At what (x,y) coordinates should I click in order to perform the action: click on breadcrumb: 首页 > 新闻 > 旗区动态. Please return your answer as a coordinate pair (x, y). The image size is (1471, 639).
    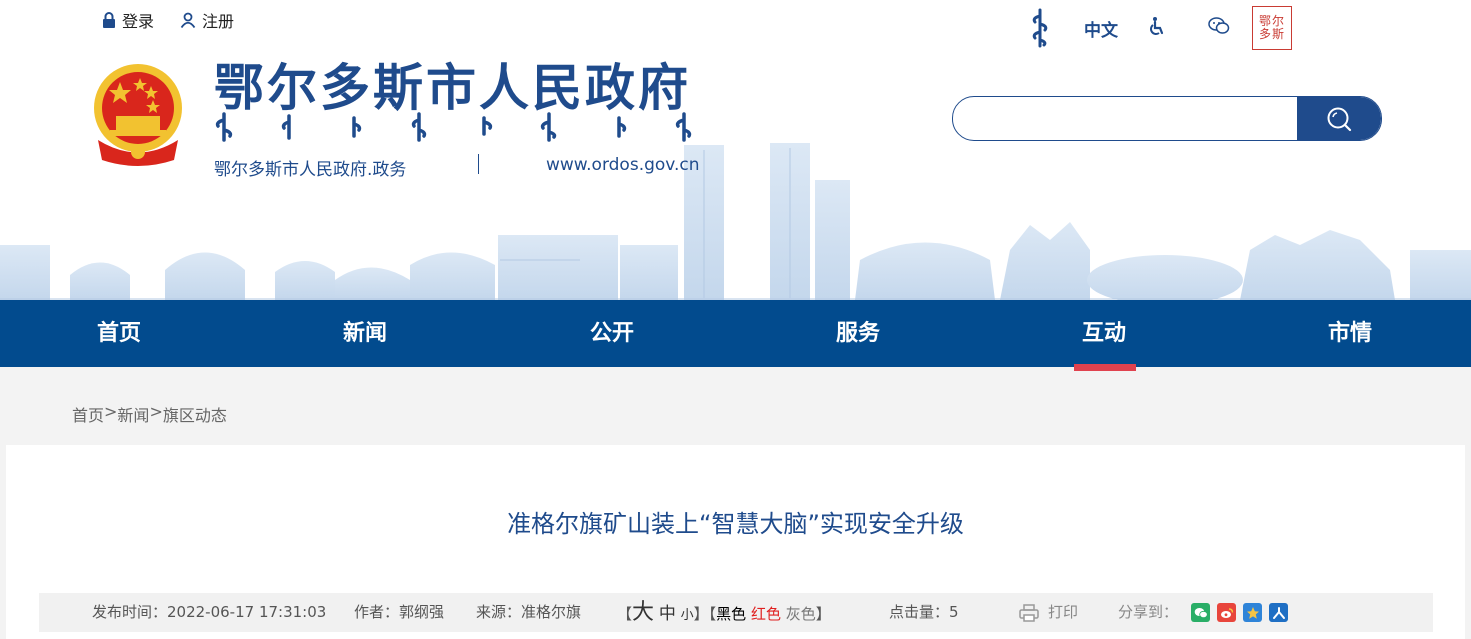
    Looking at the image, I should click on (149, 414).